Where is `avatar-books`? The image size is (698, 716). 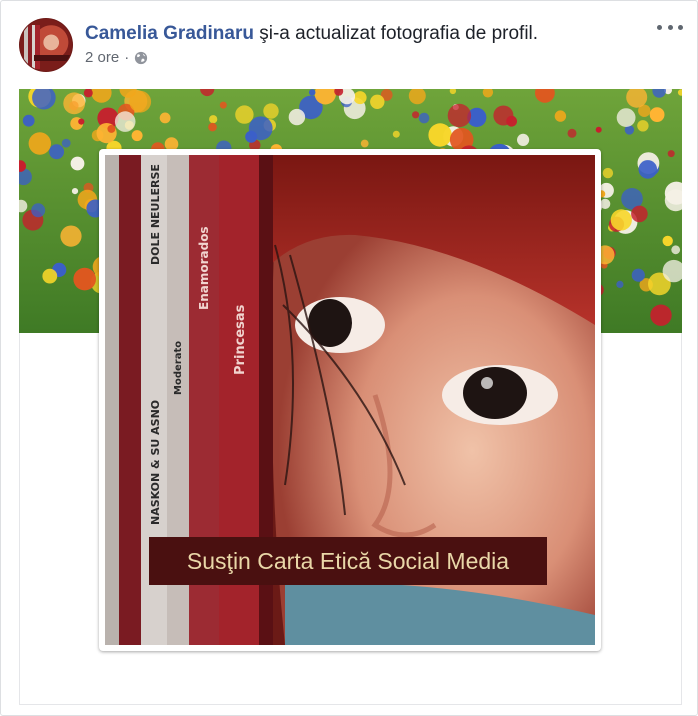
avatar-books is located at coordinates (32, 47).